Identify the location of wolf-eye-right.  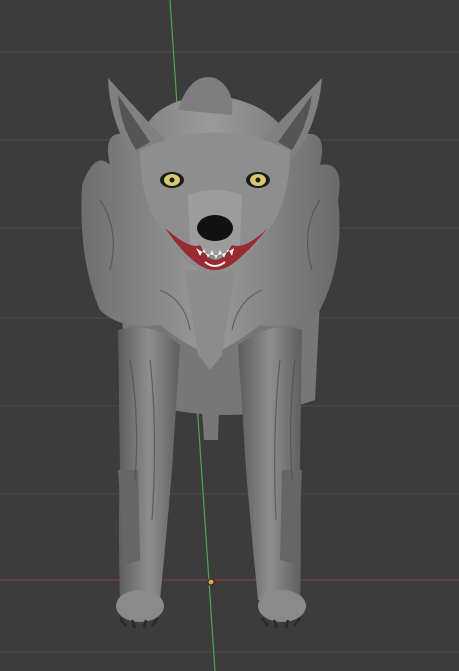
(258, 180).